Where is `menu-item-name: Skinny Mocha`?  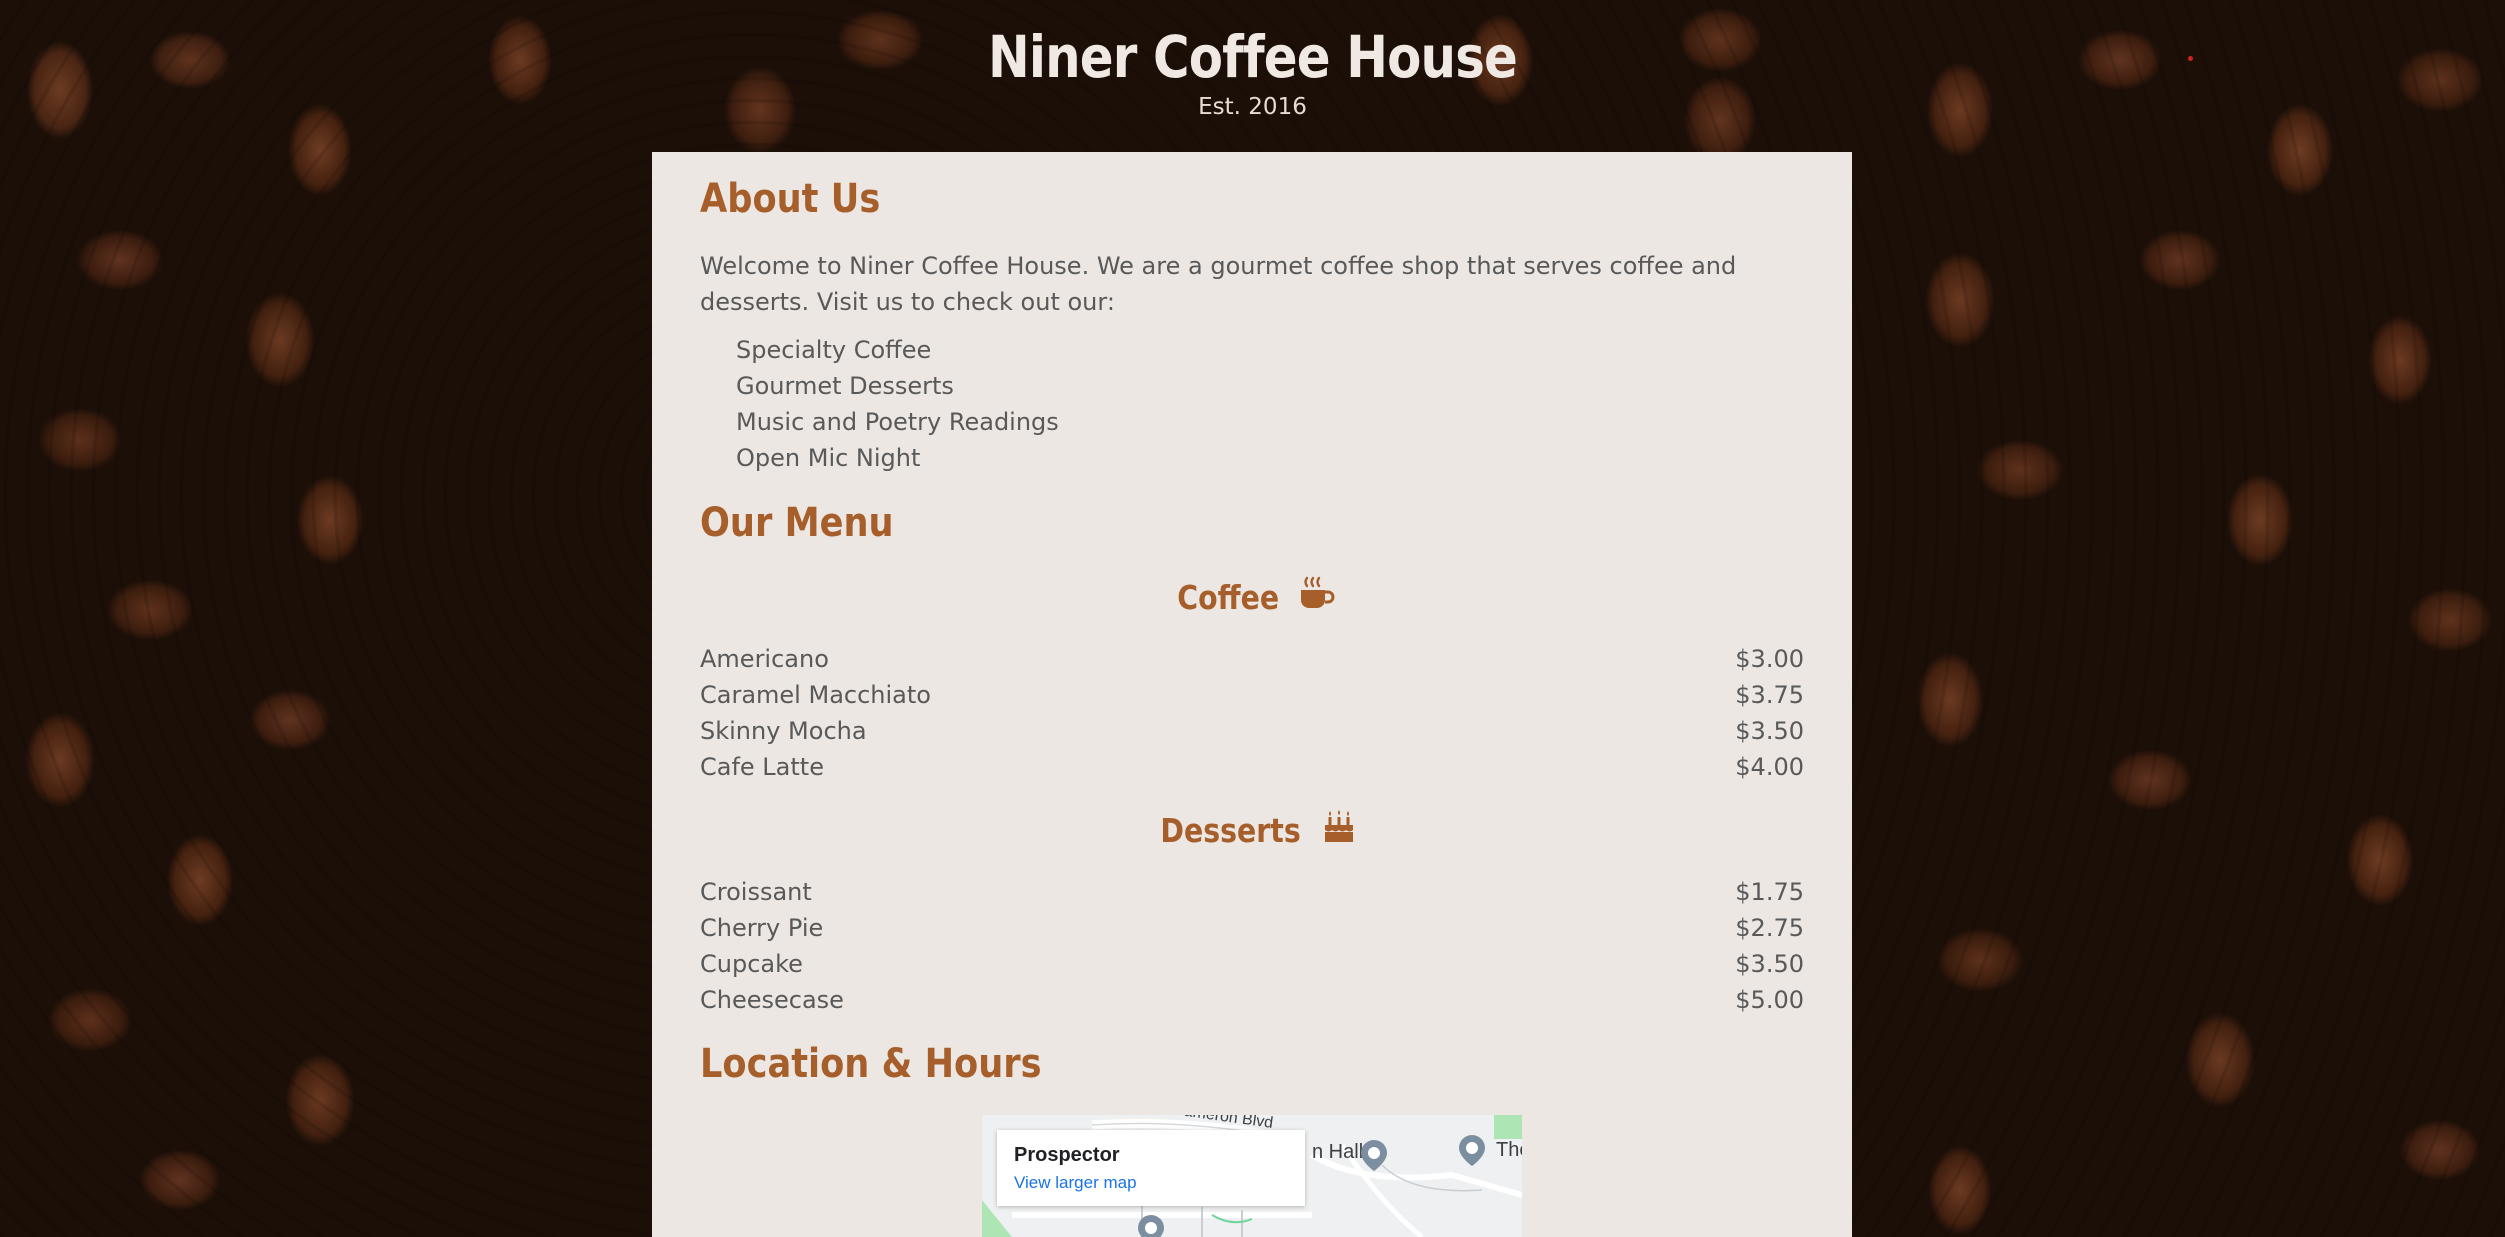 menu-item-name: Skinny Mocha is located at coordinates (783, 731).